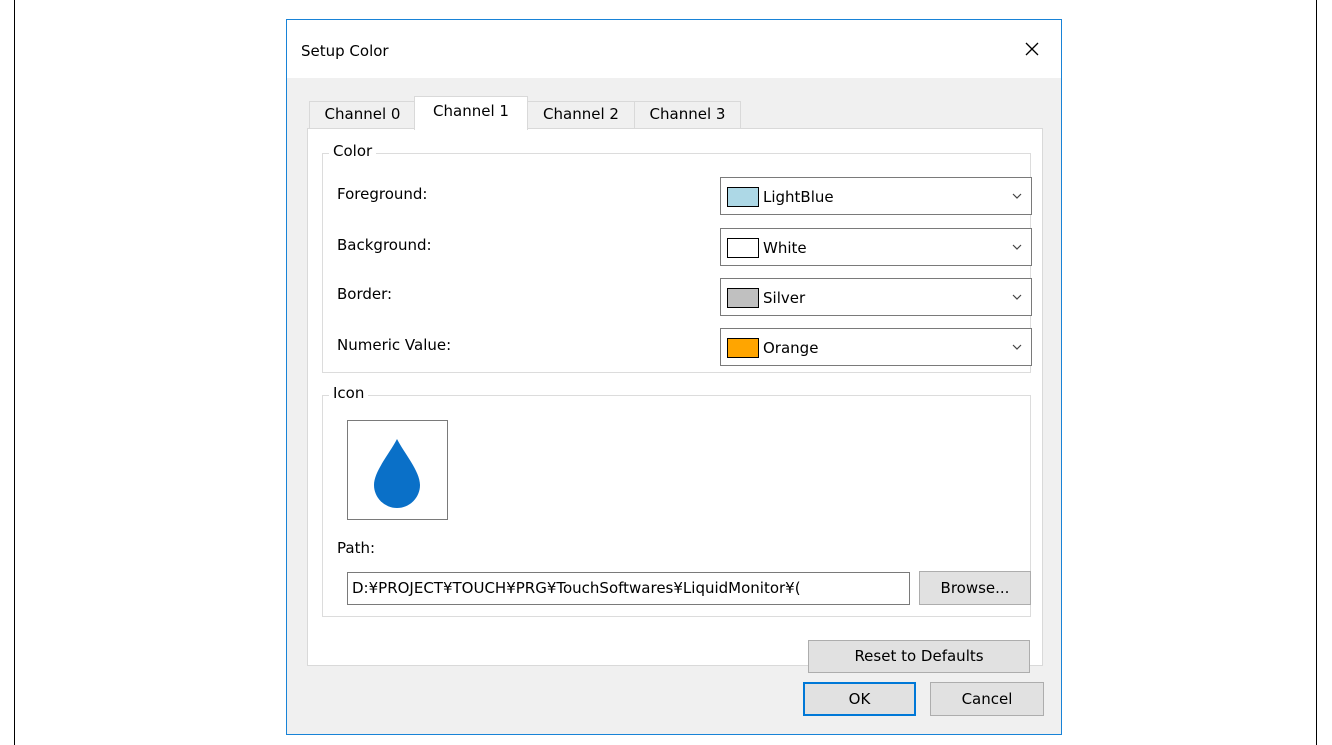 The width and height of the screenshot is (1332, 745). I want to click on tab-label: Channel 1, so click(471, 111).